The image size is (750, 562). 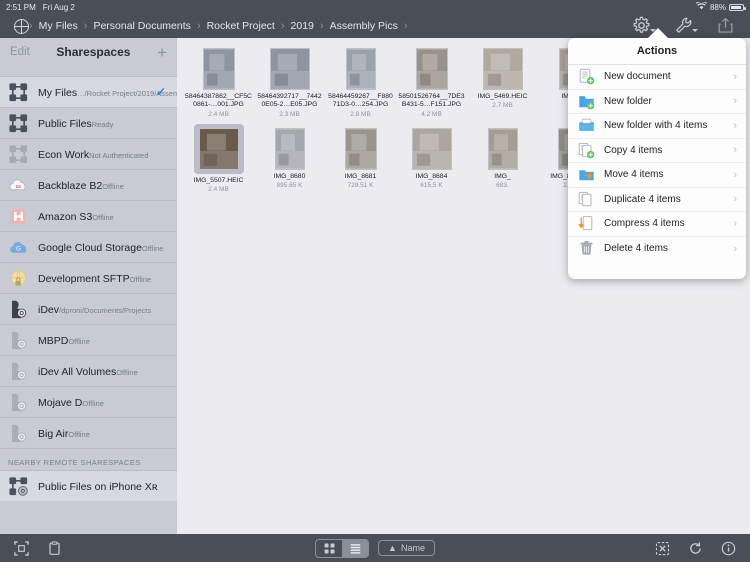 I want to click on globe-icon, so click(x=21, y=26).